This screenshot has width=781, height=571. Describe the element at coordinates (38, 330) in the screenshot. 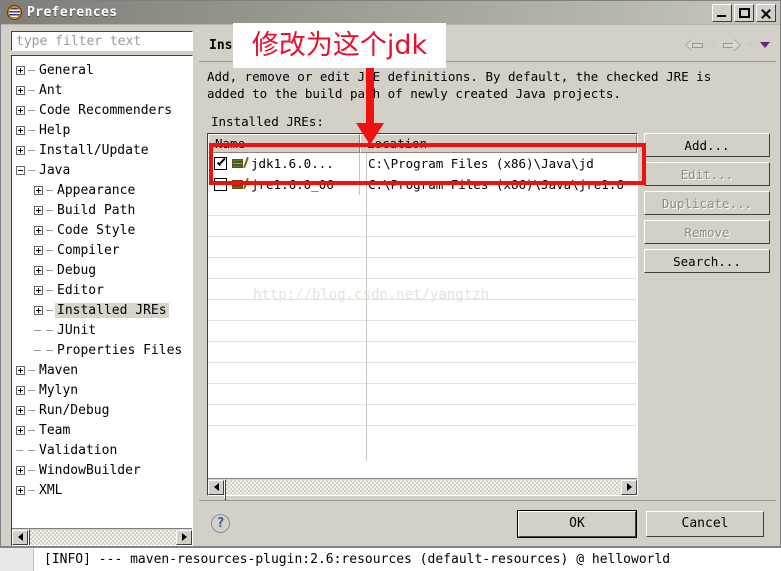

I see `tree-leaf-icon` at that location.